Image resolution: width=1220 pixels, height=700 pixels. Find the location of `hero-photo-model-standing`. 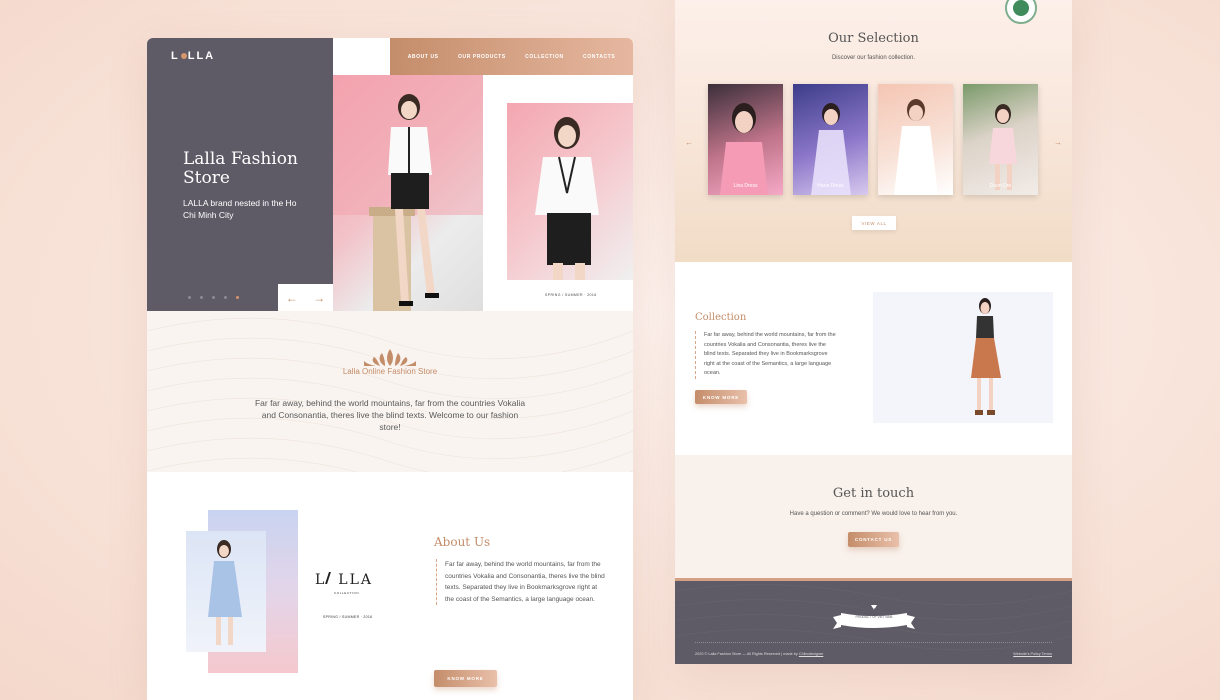

hero-photo-model-standing is located at coordinates (570, 191).